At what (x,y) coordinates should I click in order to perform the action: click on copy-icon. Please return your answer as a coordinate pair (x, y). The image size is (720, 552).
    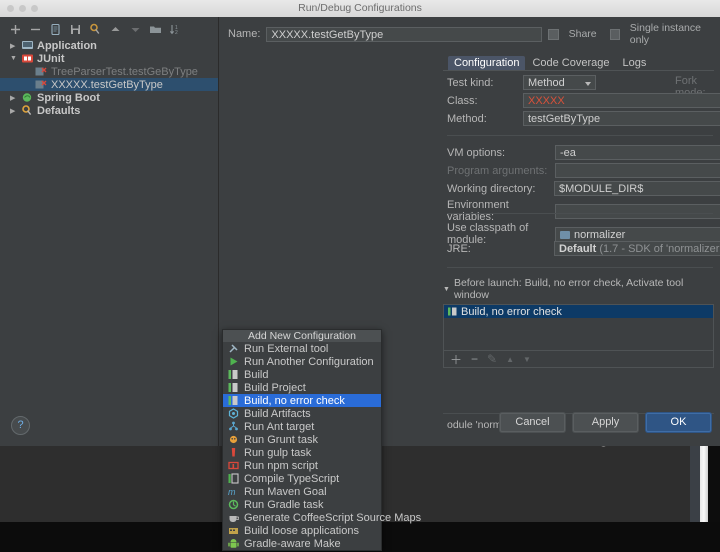
    Looking at the image, I should click on (55, 29).